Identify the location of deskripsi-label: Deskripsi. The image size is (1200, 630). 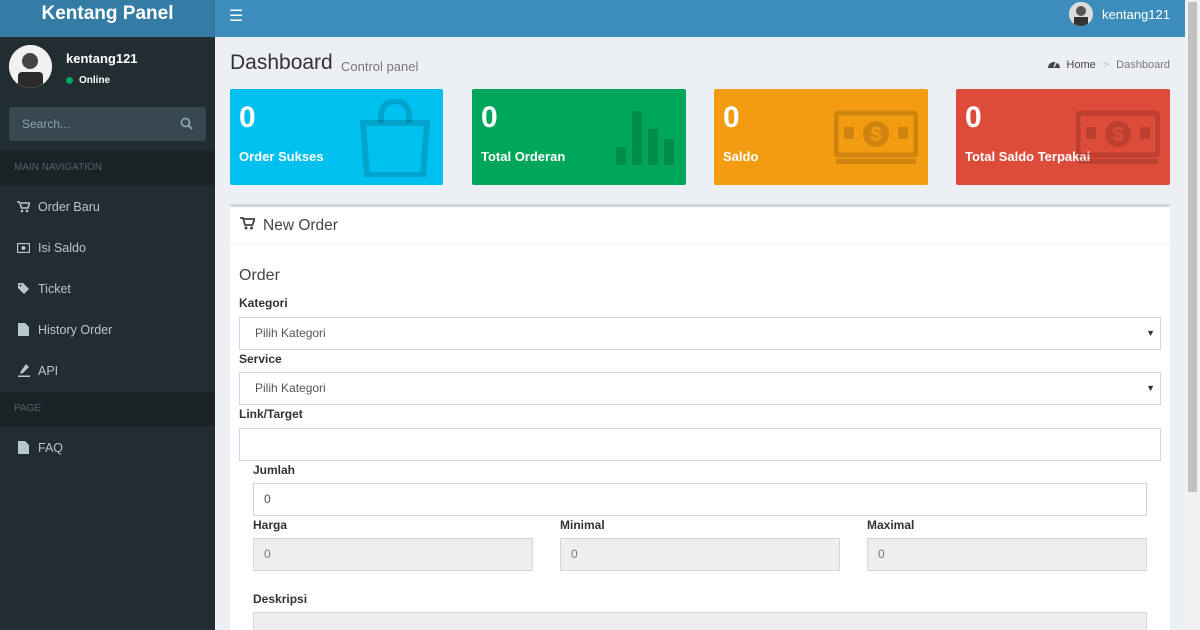
(280, 599).